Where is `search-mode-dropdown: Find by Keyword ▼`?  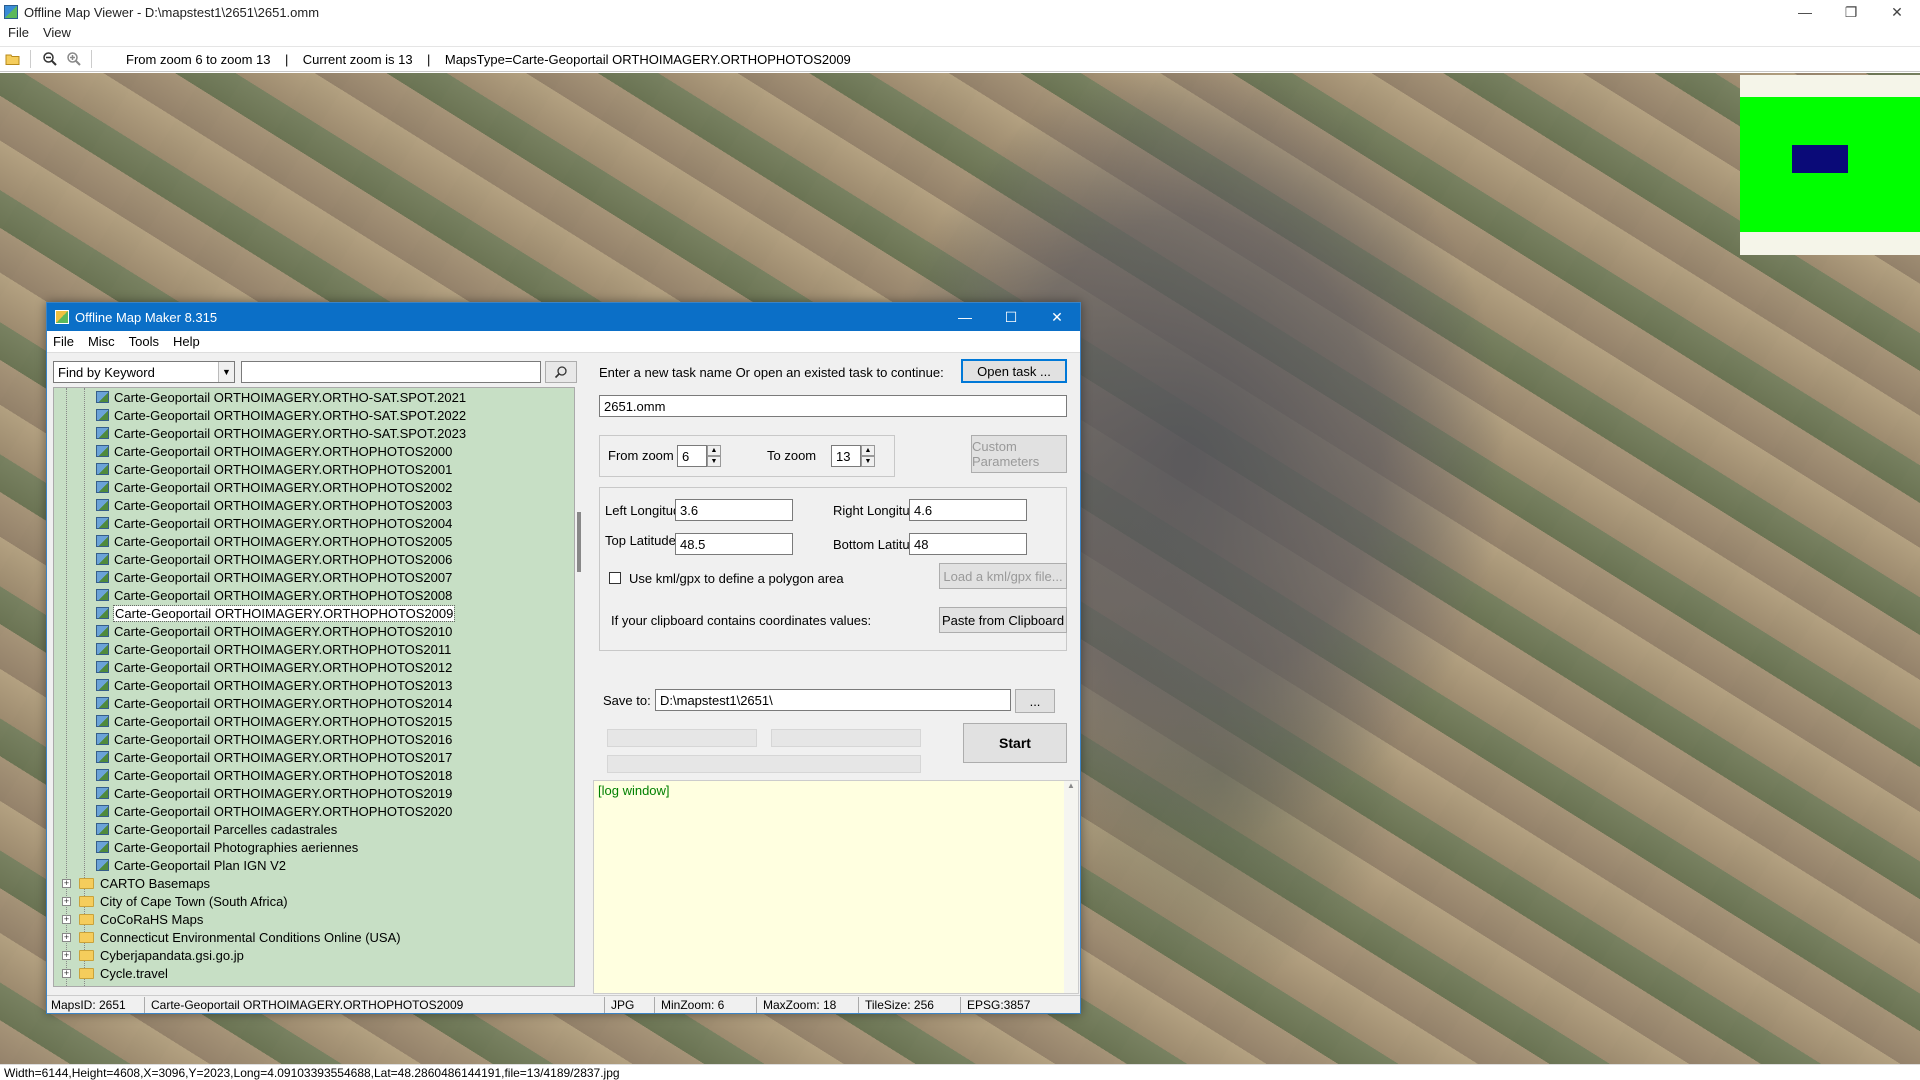 search-mode-dropdown: Find by Keyword ▼ is located at coordinates (144, 372).